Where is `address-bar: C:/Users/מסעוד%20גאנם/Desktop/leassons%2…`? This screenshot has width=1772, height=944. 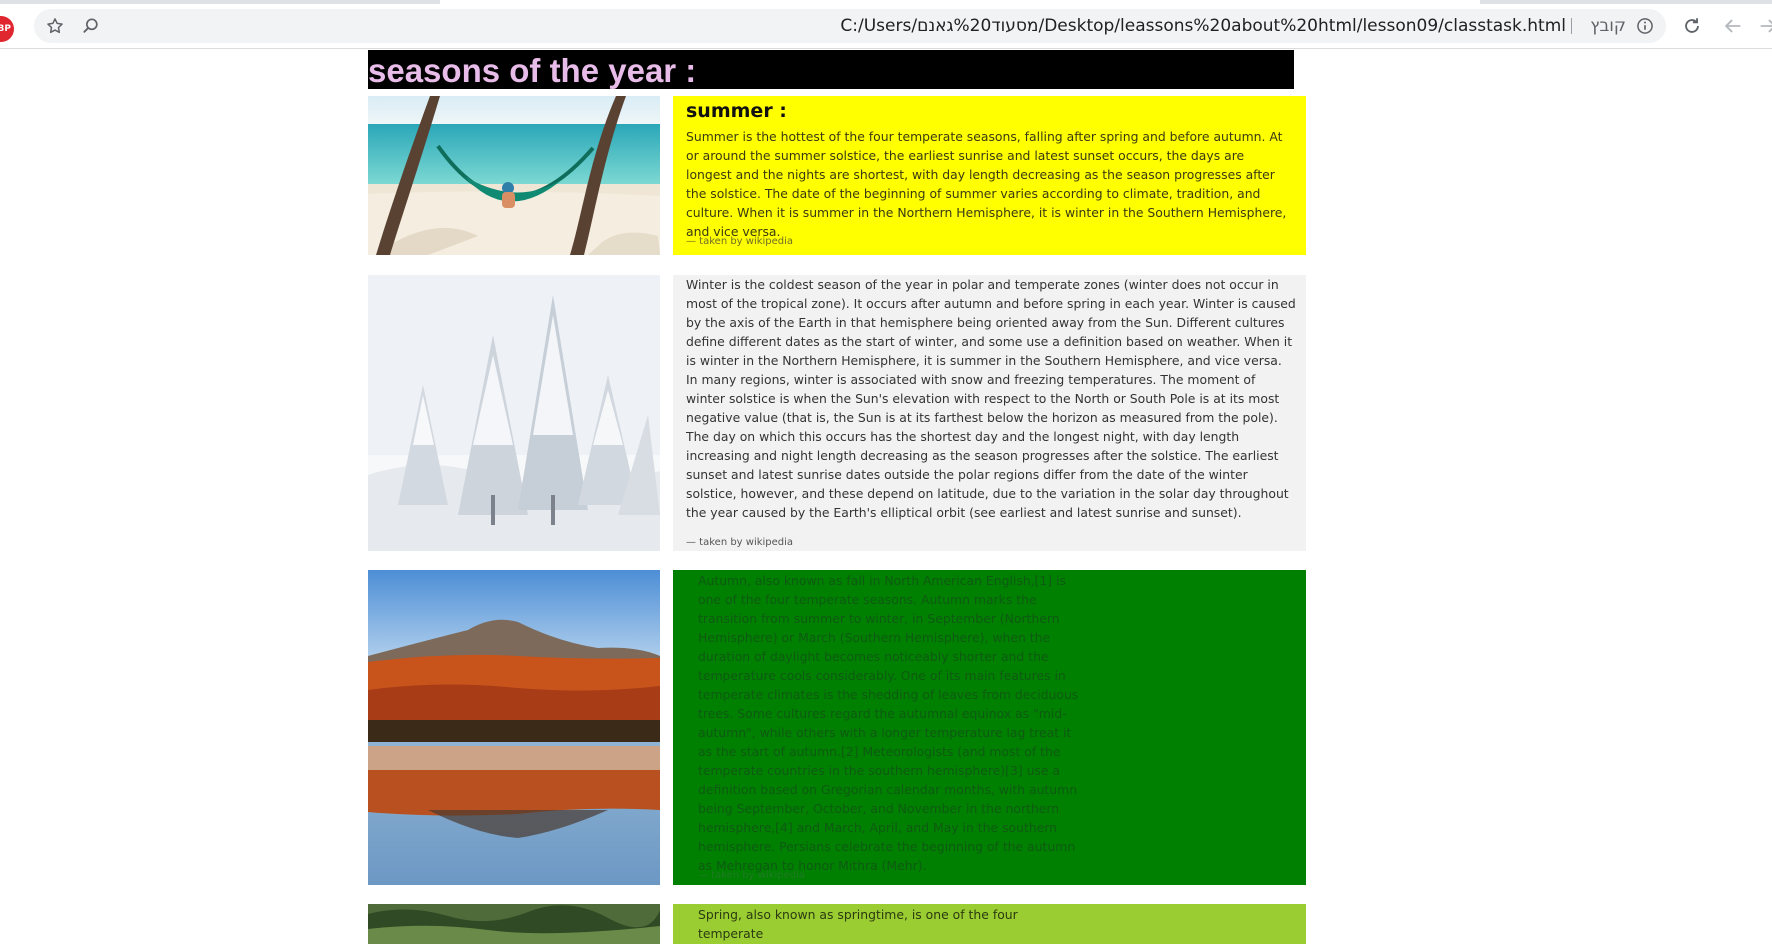
address-bar: C:/Users/מסעוד%20גאנם/Desktop/leassons%2… is located at coordinates (850, 26).